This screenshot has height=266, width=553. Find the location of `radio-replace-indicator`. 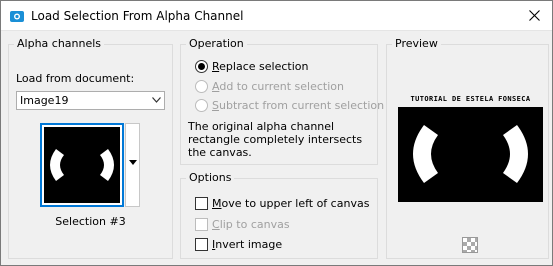

radio-replace-indicator is located at coordinates (201, 66).